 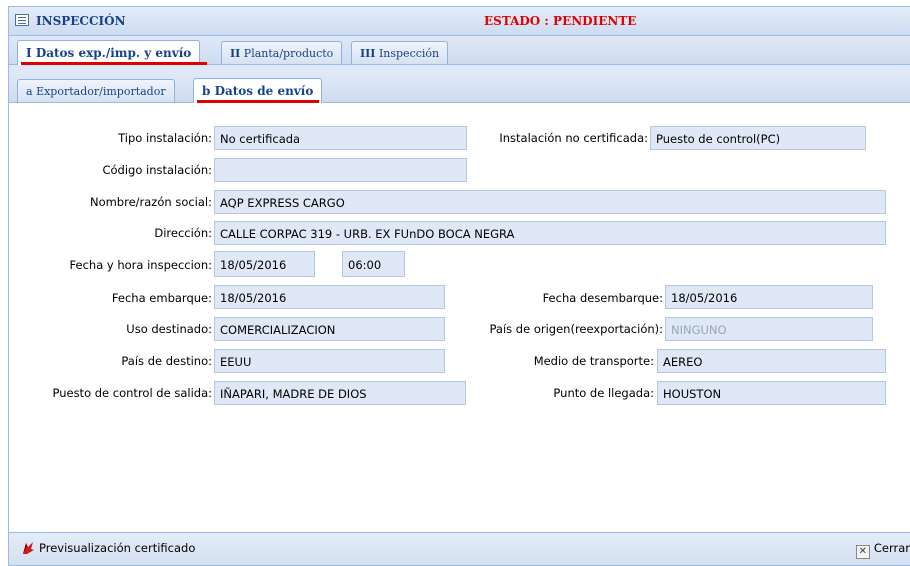 What do you see at coordinates (340, 393) in the screenshot?
I see `puesto-control-salida-field: IÑAPARI, MADRE DE DIOS` at bounding box center [340, 393].